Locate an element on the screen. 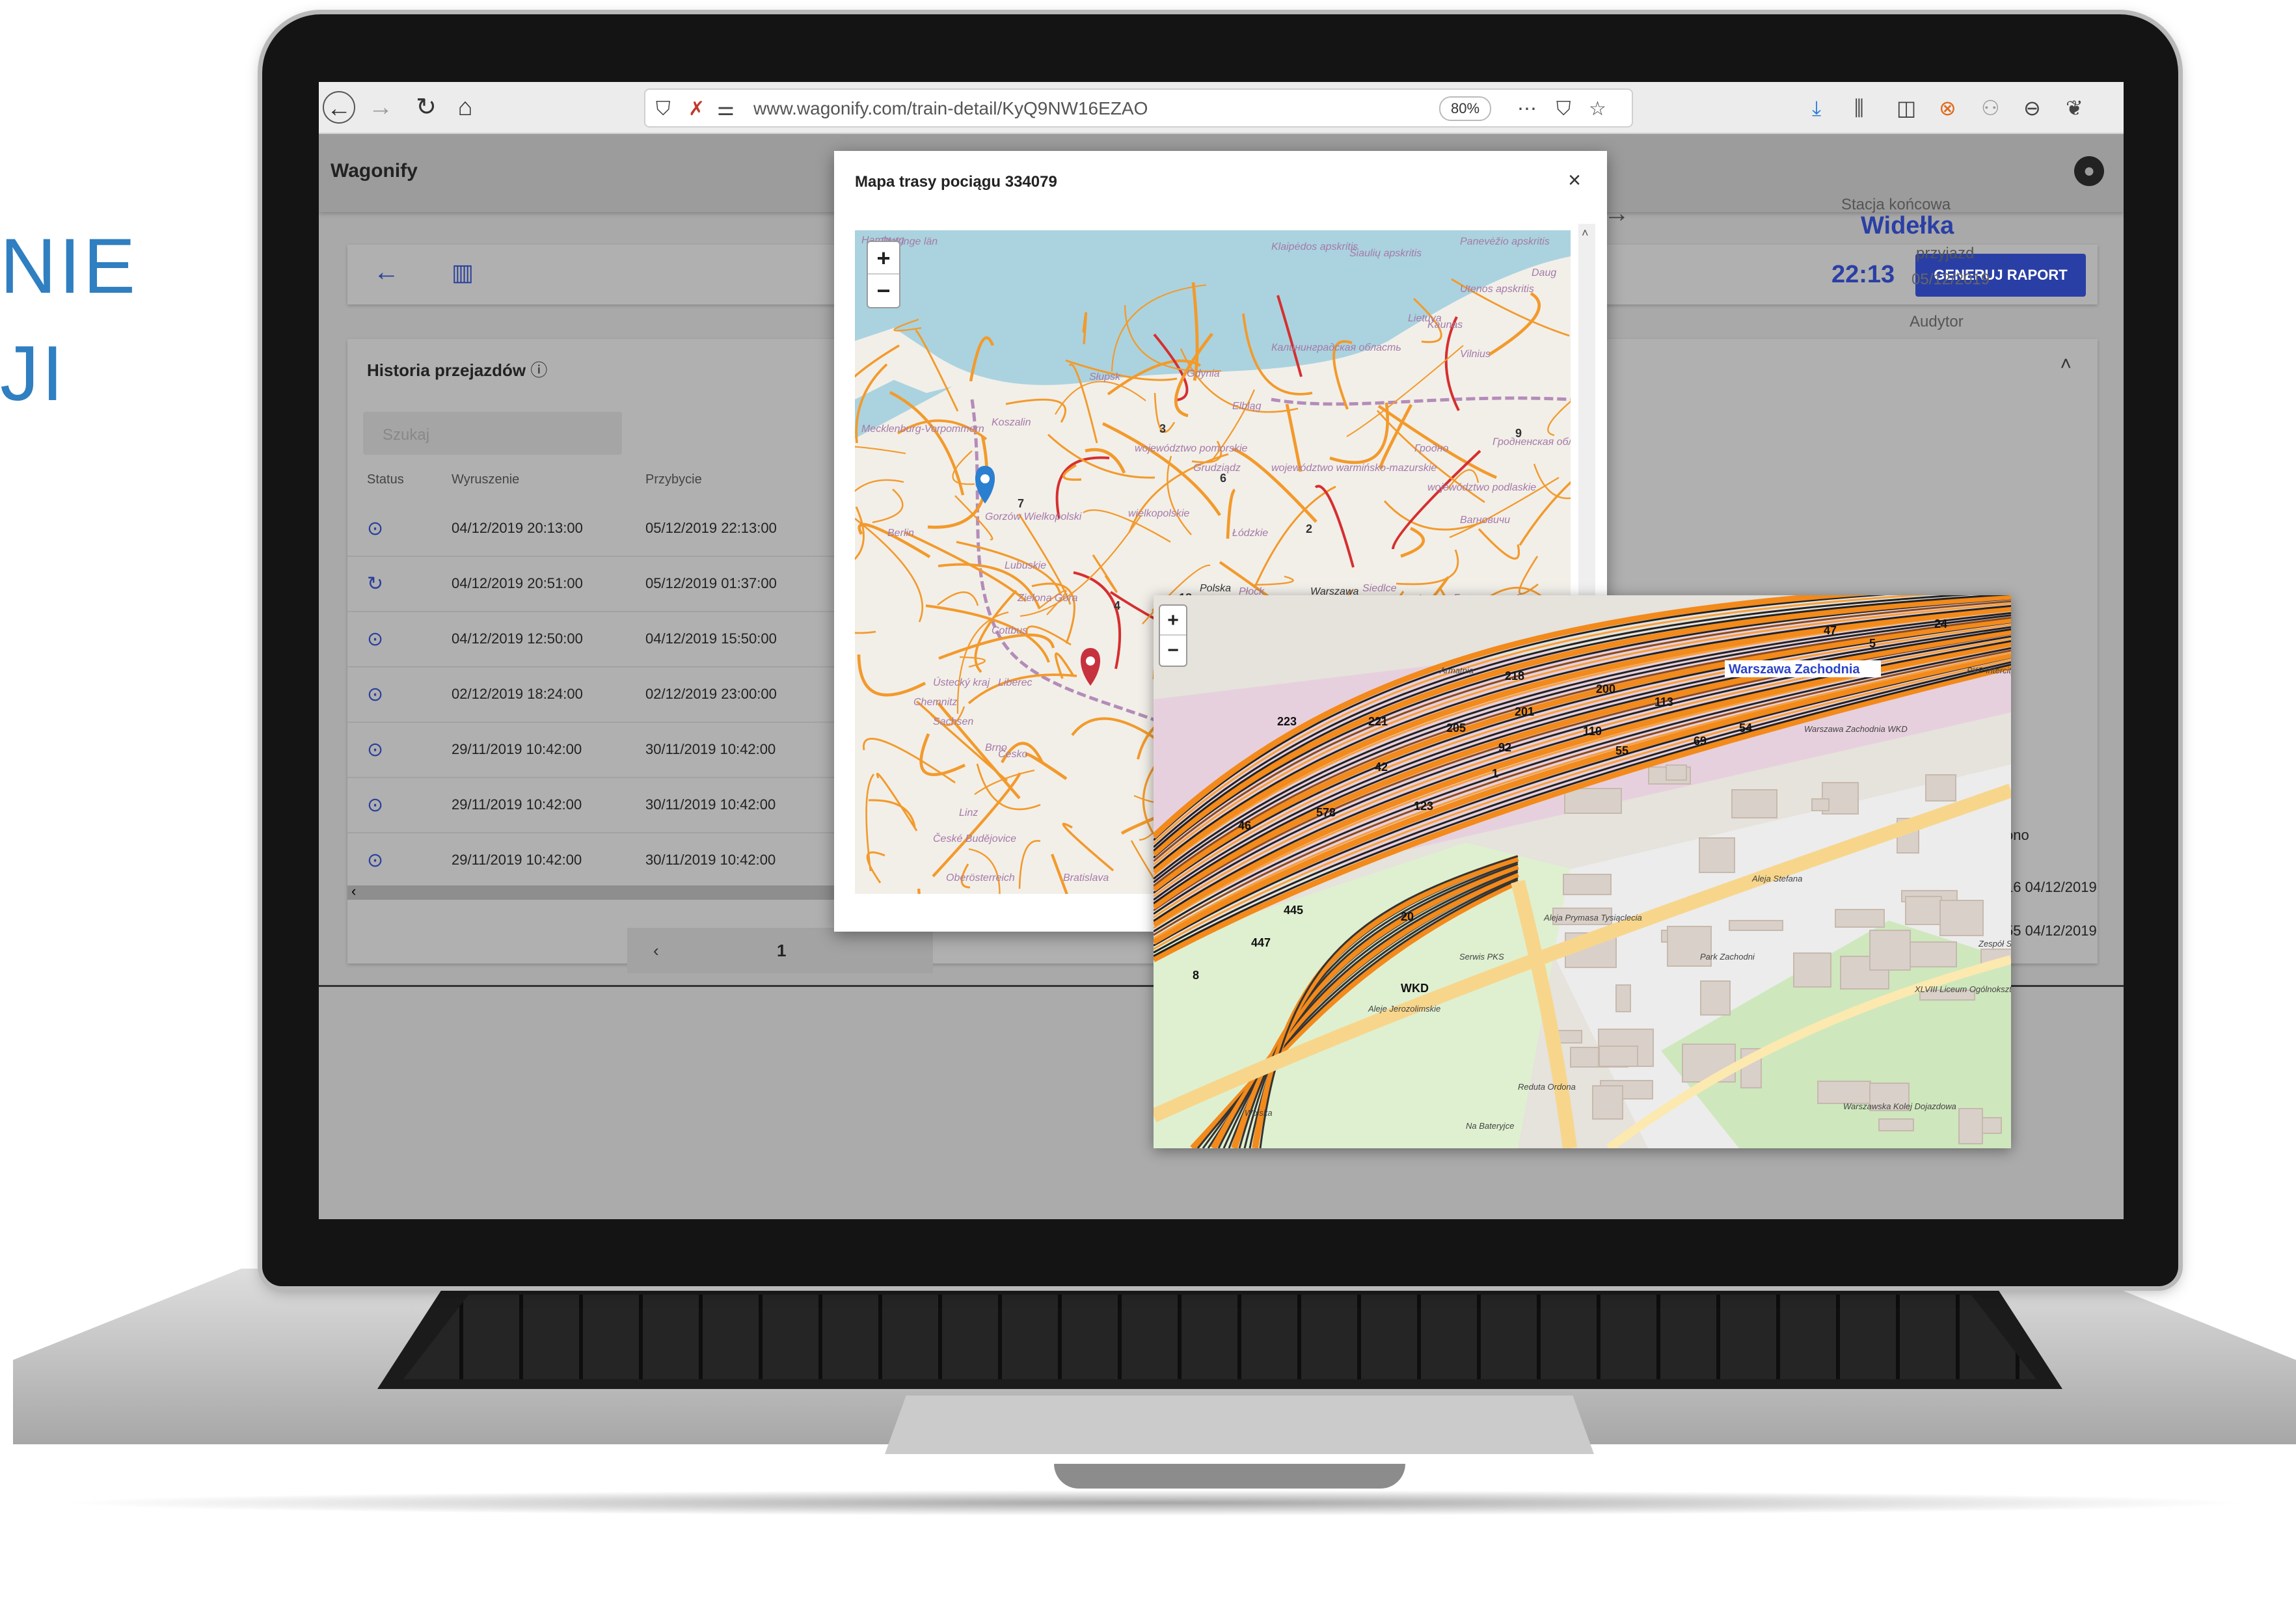 The height and width of the screenshot is (1618, 2296). map-place-label: Koszalin is located at coordinates (1011, 422).